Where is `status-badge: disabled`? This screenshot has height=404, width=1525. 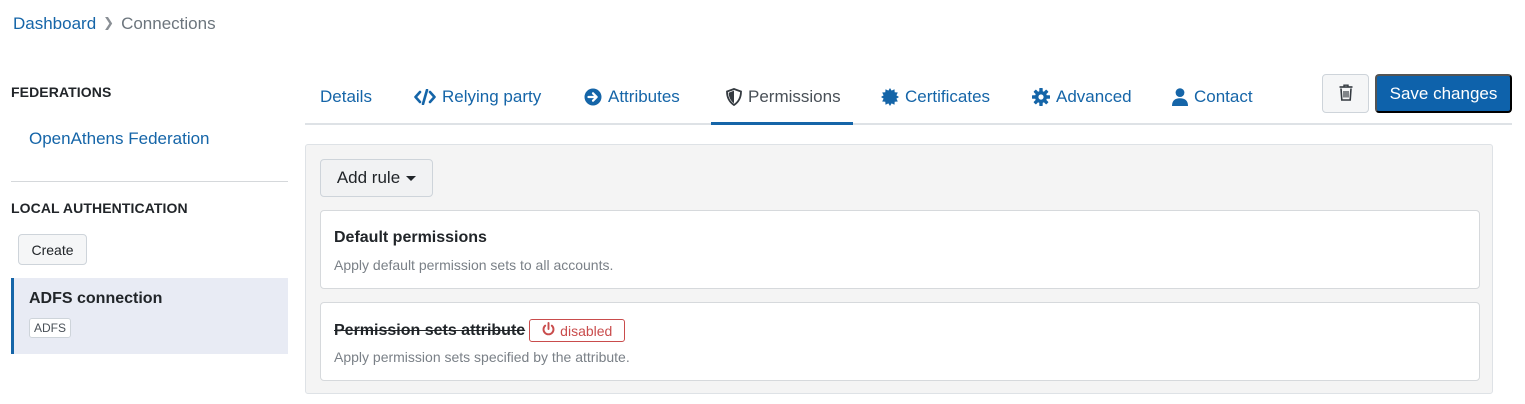
status-badge: disabled is located at coordinates (577, 330).